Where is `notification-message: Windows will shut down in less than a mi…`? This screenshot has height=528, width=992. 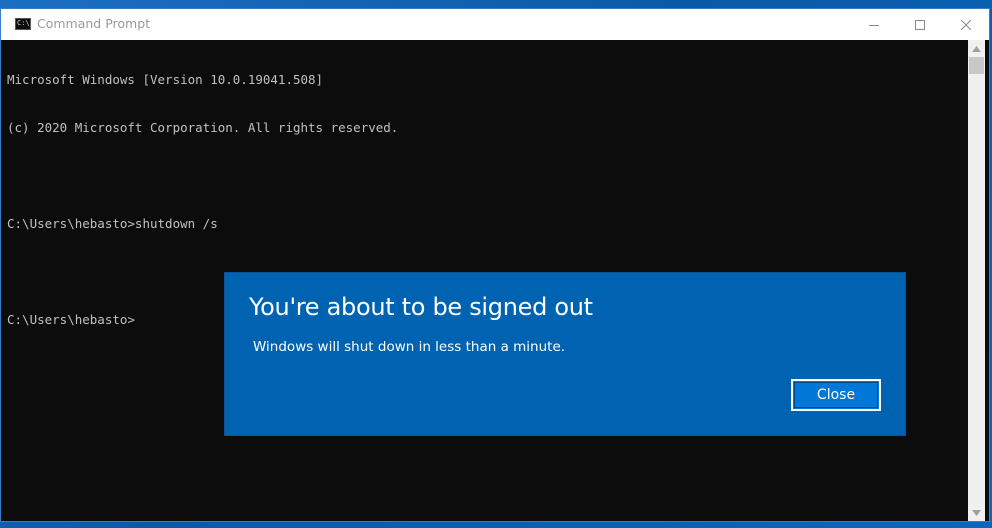
notification-message: Windows will shut down in less than a mi… is located at coordinates (409, 347).